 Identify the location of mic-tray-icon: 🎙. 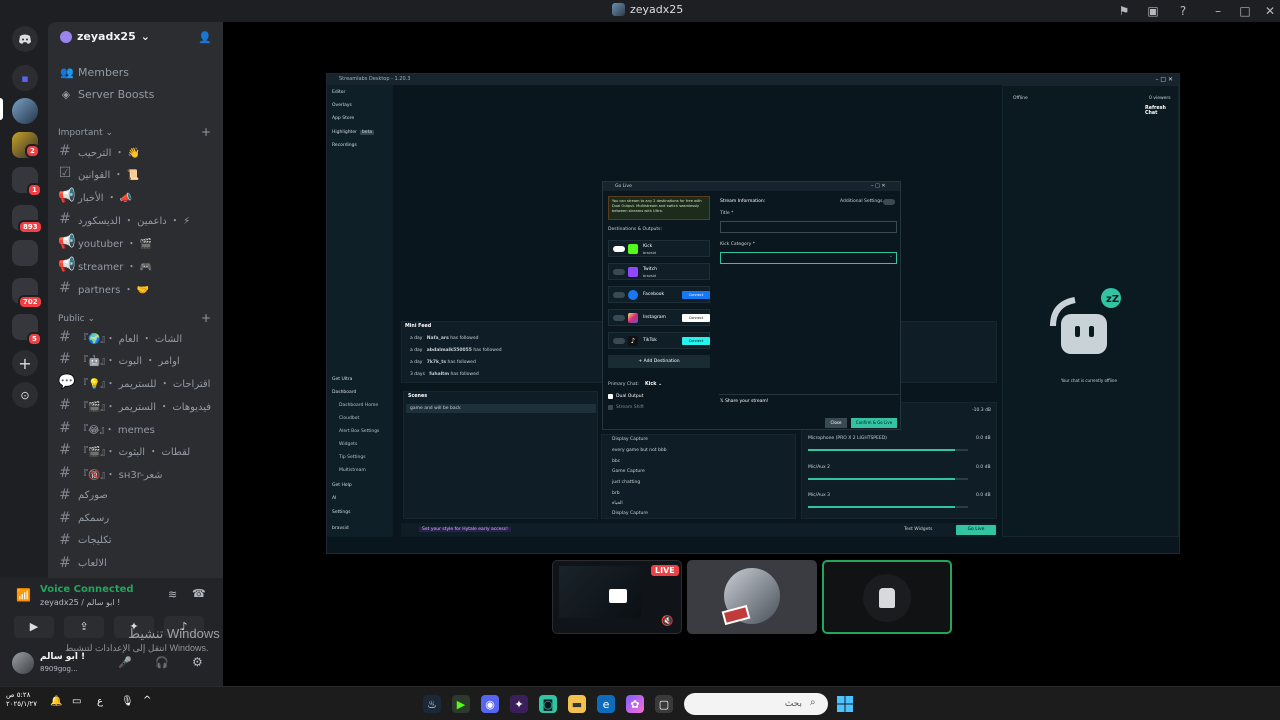
(127, 701).